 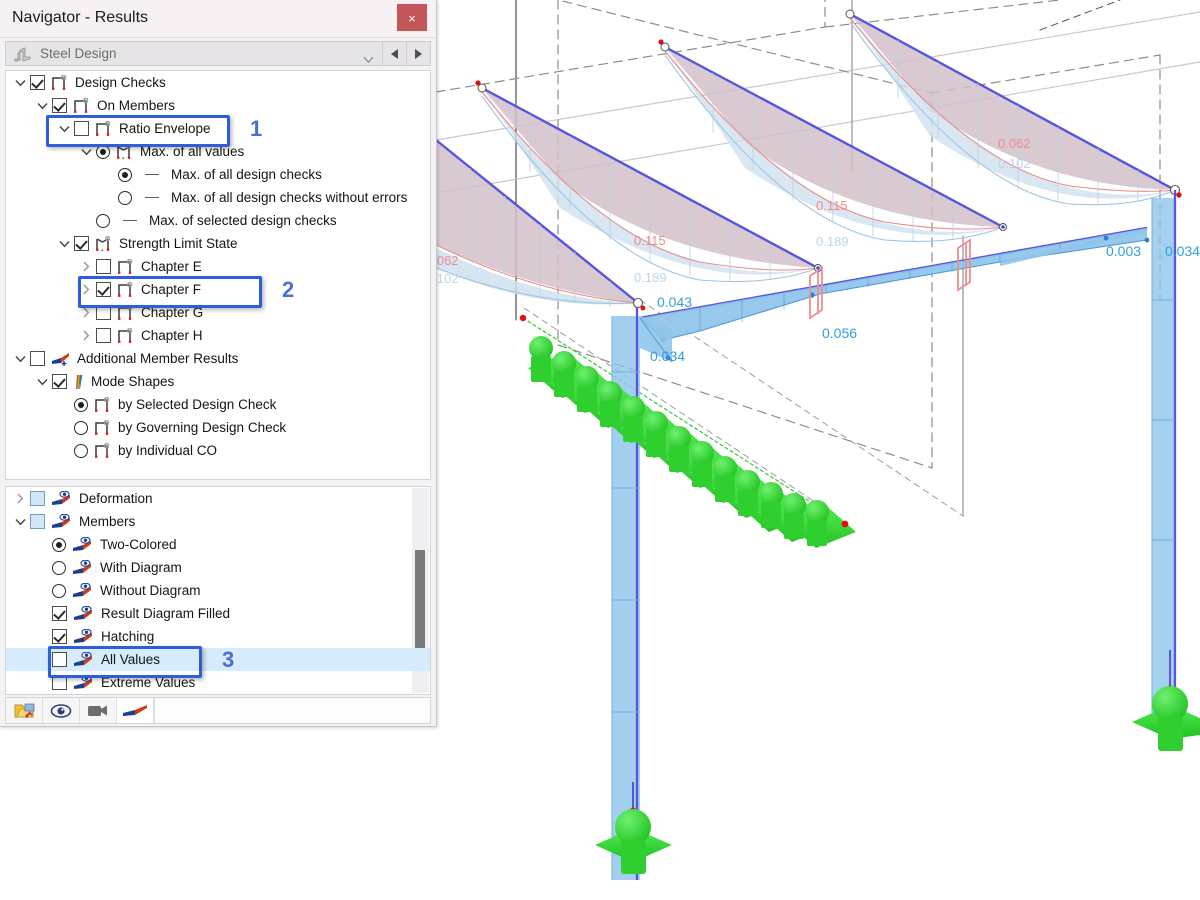 What do you see at coordinates (218, 335) in the screenshot?
I see `tree-item-chapter-h: Chapter H` at bounding box center [218, 335].